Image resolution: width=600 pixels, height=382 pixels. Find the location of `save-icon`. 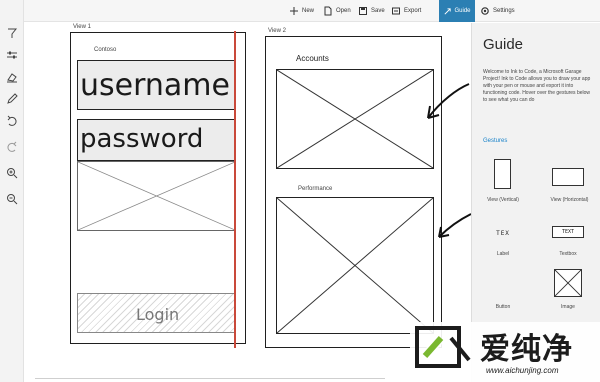

save-icon is located at coordinates (363, 11).